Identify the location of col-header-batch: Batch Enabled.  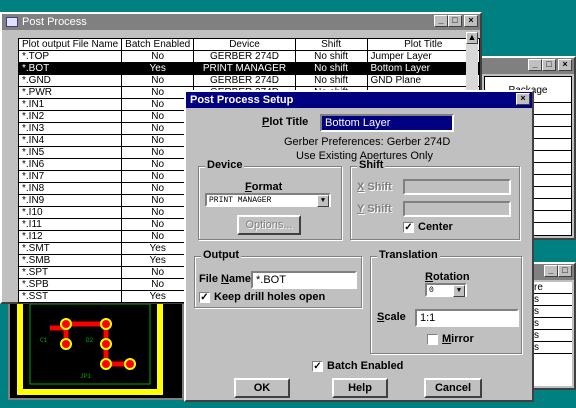
(158, 44).